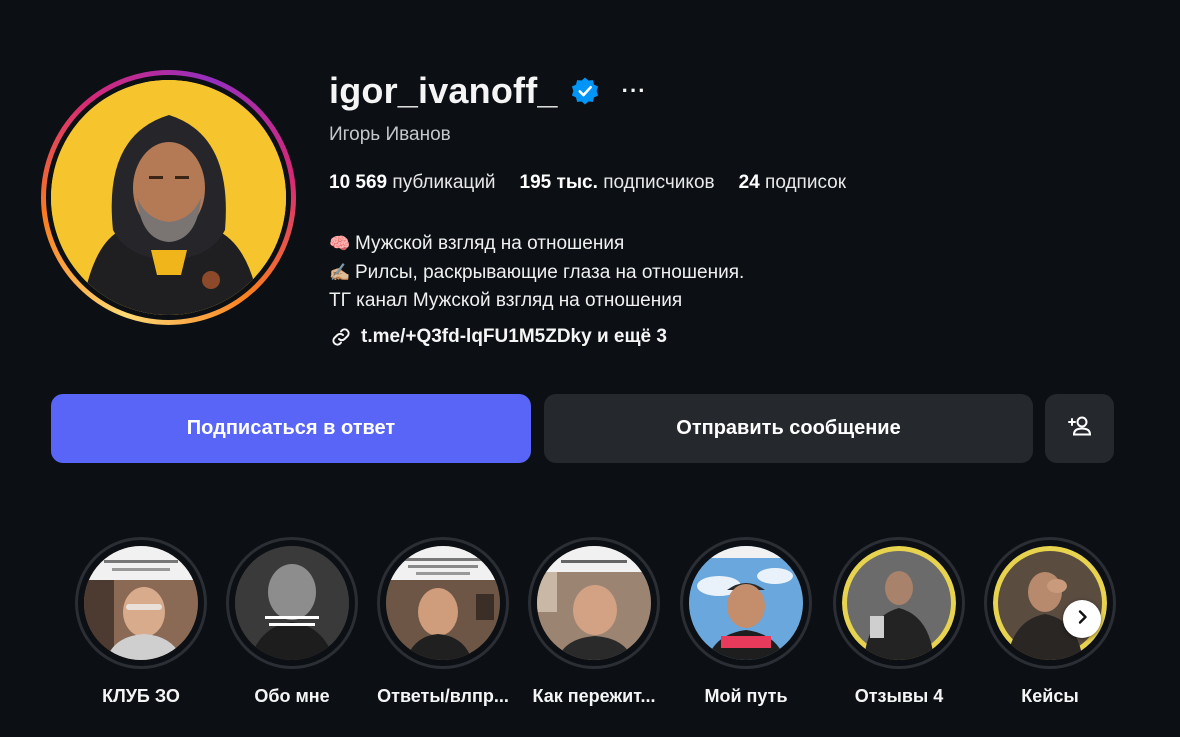 The width and height of the screenshot is (1180, 737). I want to click on username: igor_ivanoff_, so click(443, 90).